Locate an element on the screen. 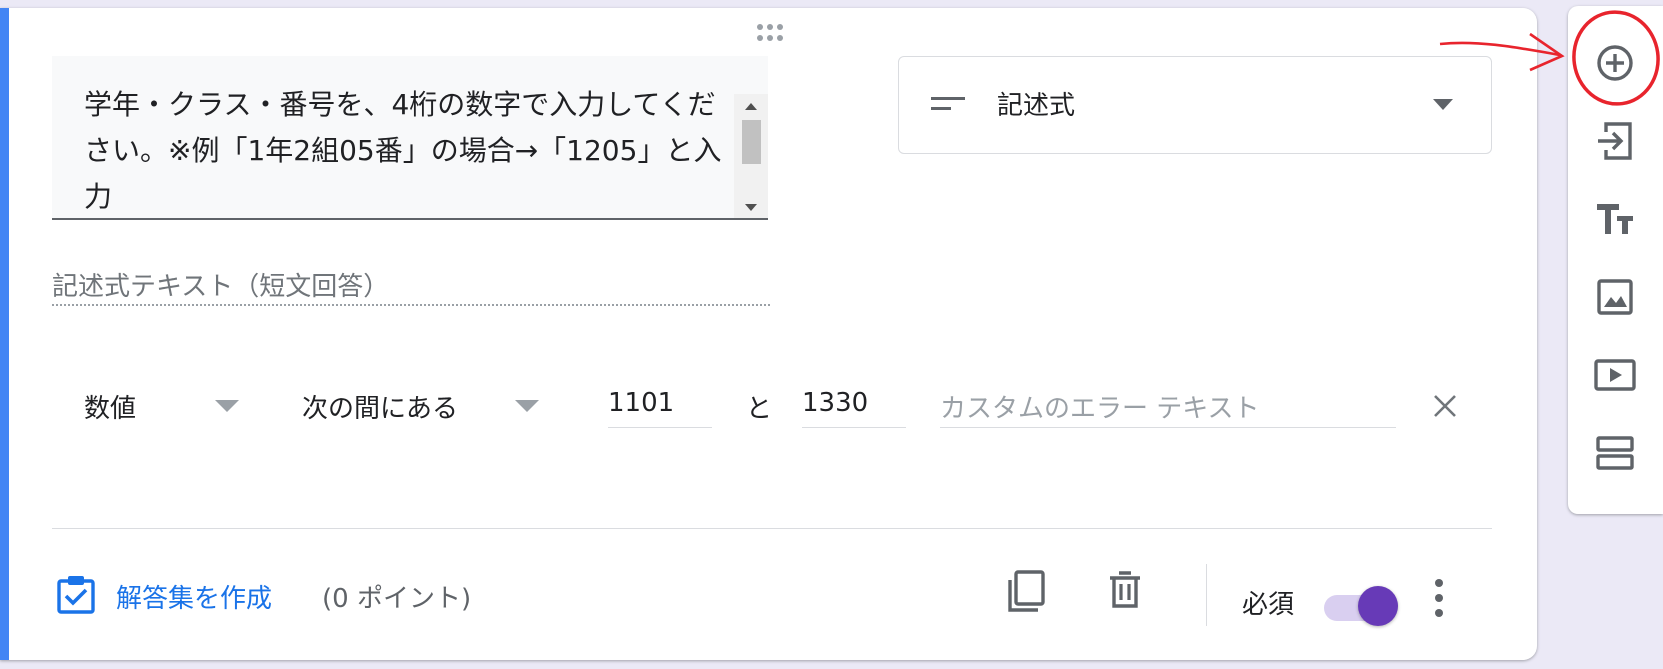  points-label: (0 ポイント) is located at coordinates (397, 599).